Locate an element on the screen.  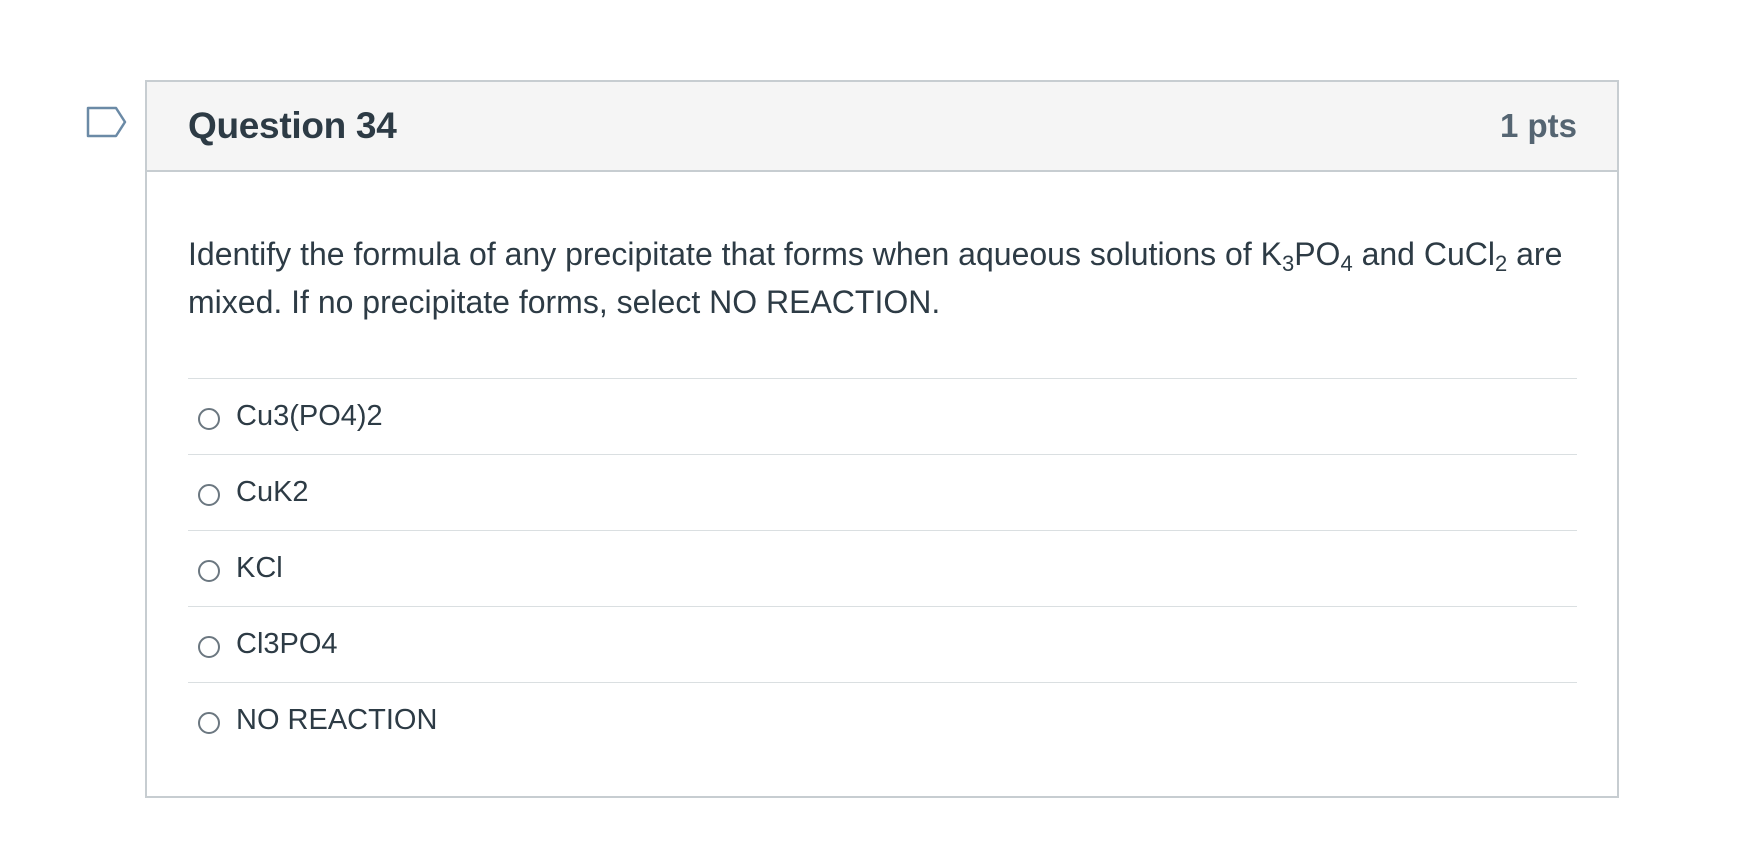
question-header: Question 34 1 pts is located at coordinates (882, 127).